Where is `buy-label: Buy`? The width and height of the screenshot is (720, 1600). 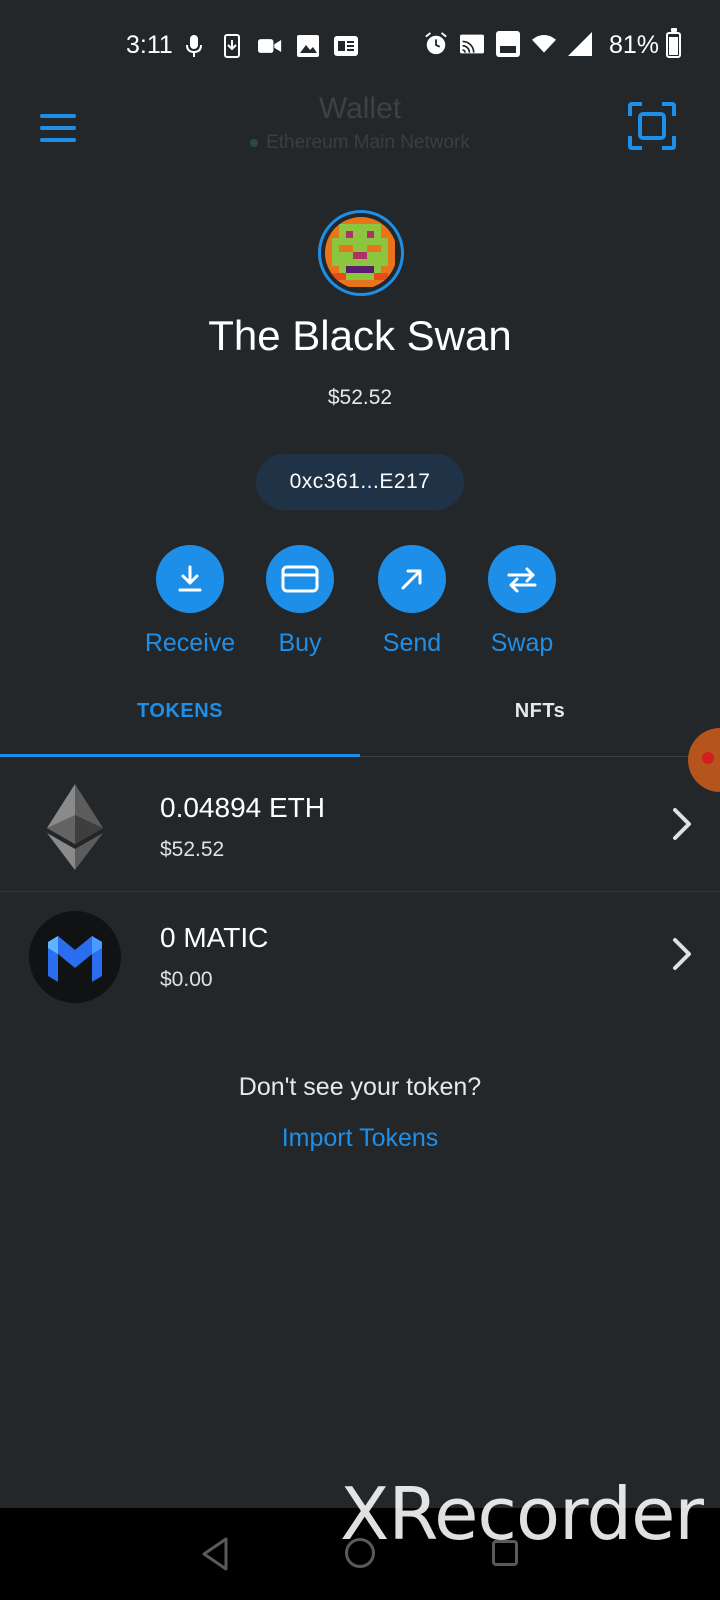
buy-label: Buy is located at coordinates (300, 643).